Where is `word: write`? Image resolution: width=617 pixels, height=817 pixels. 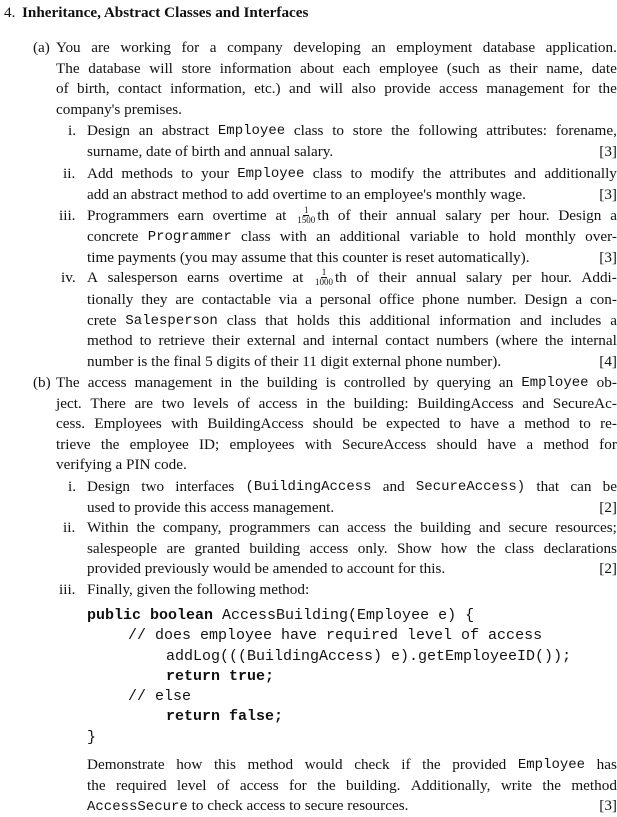 word: write is located at coordinates (516, 785).